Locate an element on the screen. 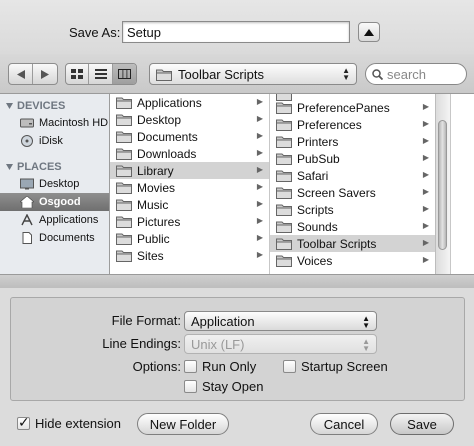  browser-toolbar: Toolbar Scripts ▲ ▼ search is located at coordinates (237, 74).